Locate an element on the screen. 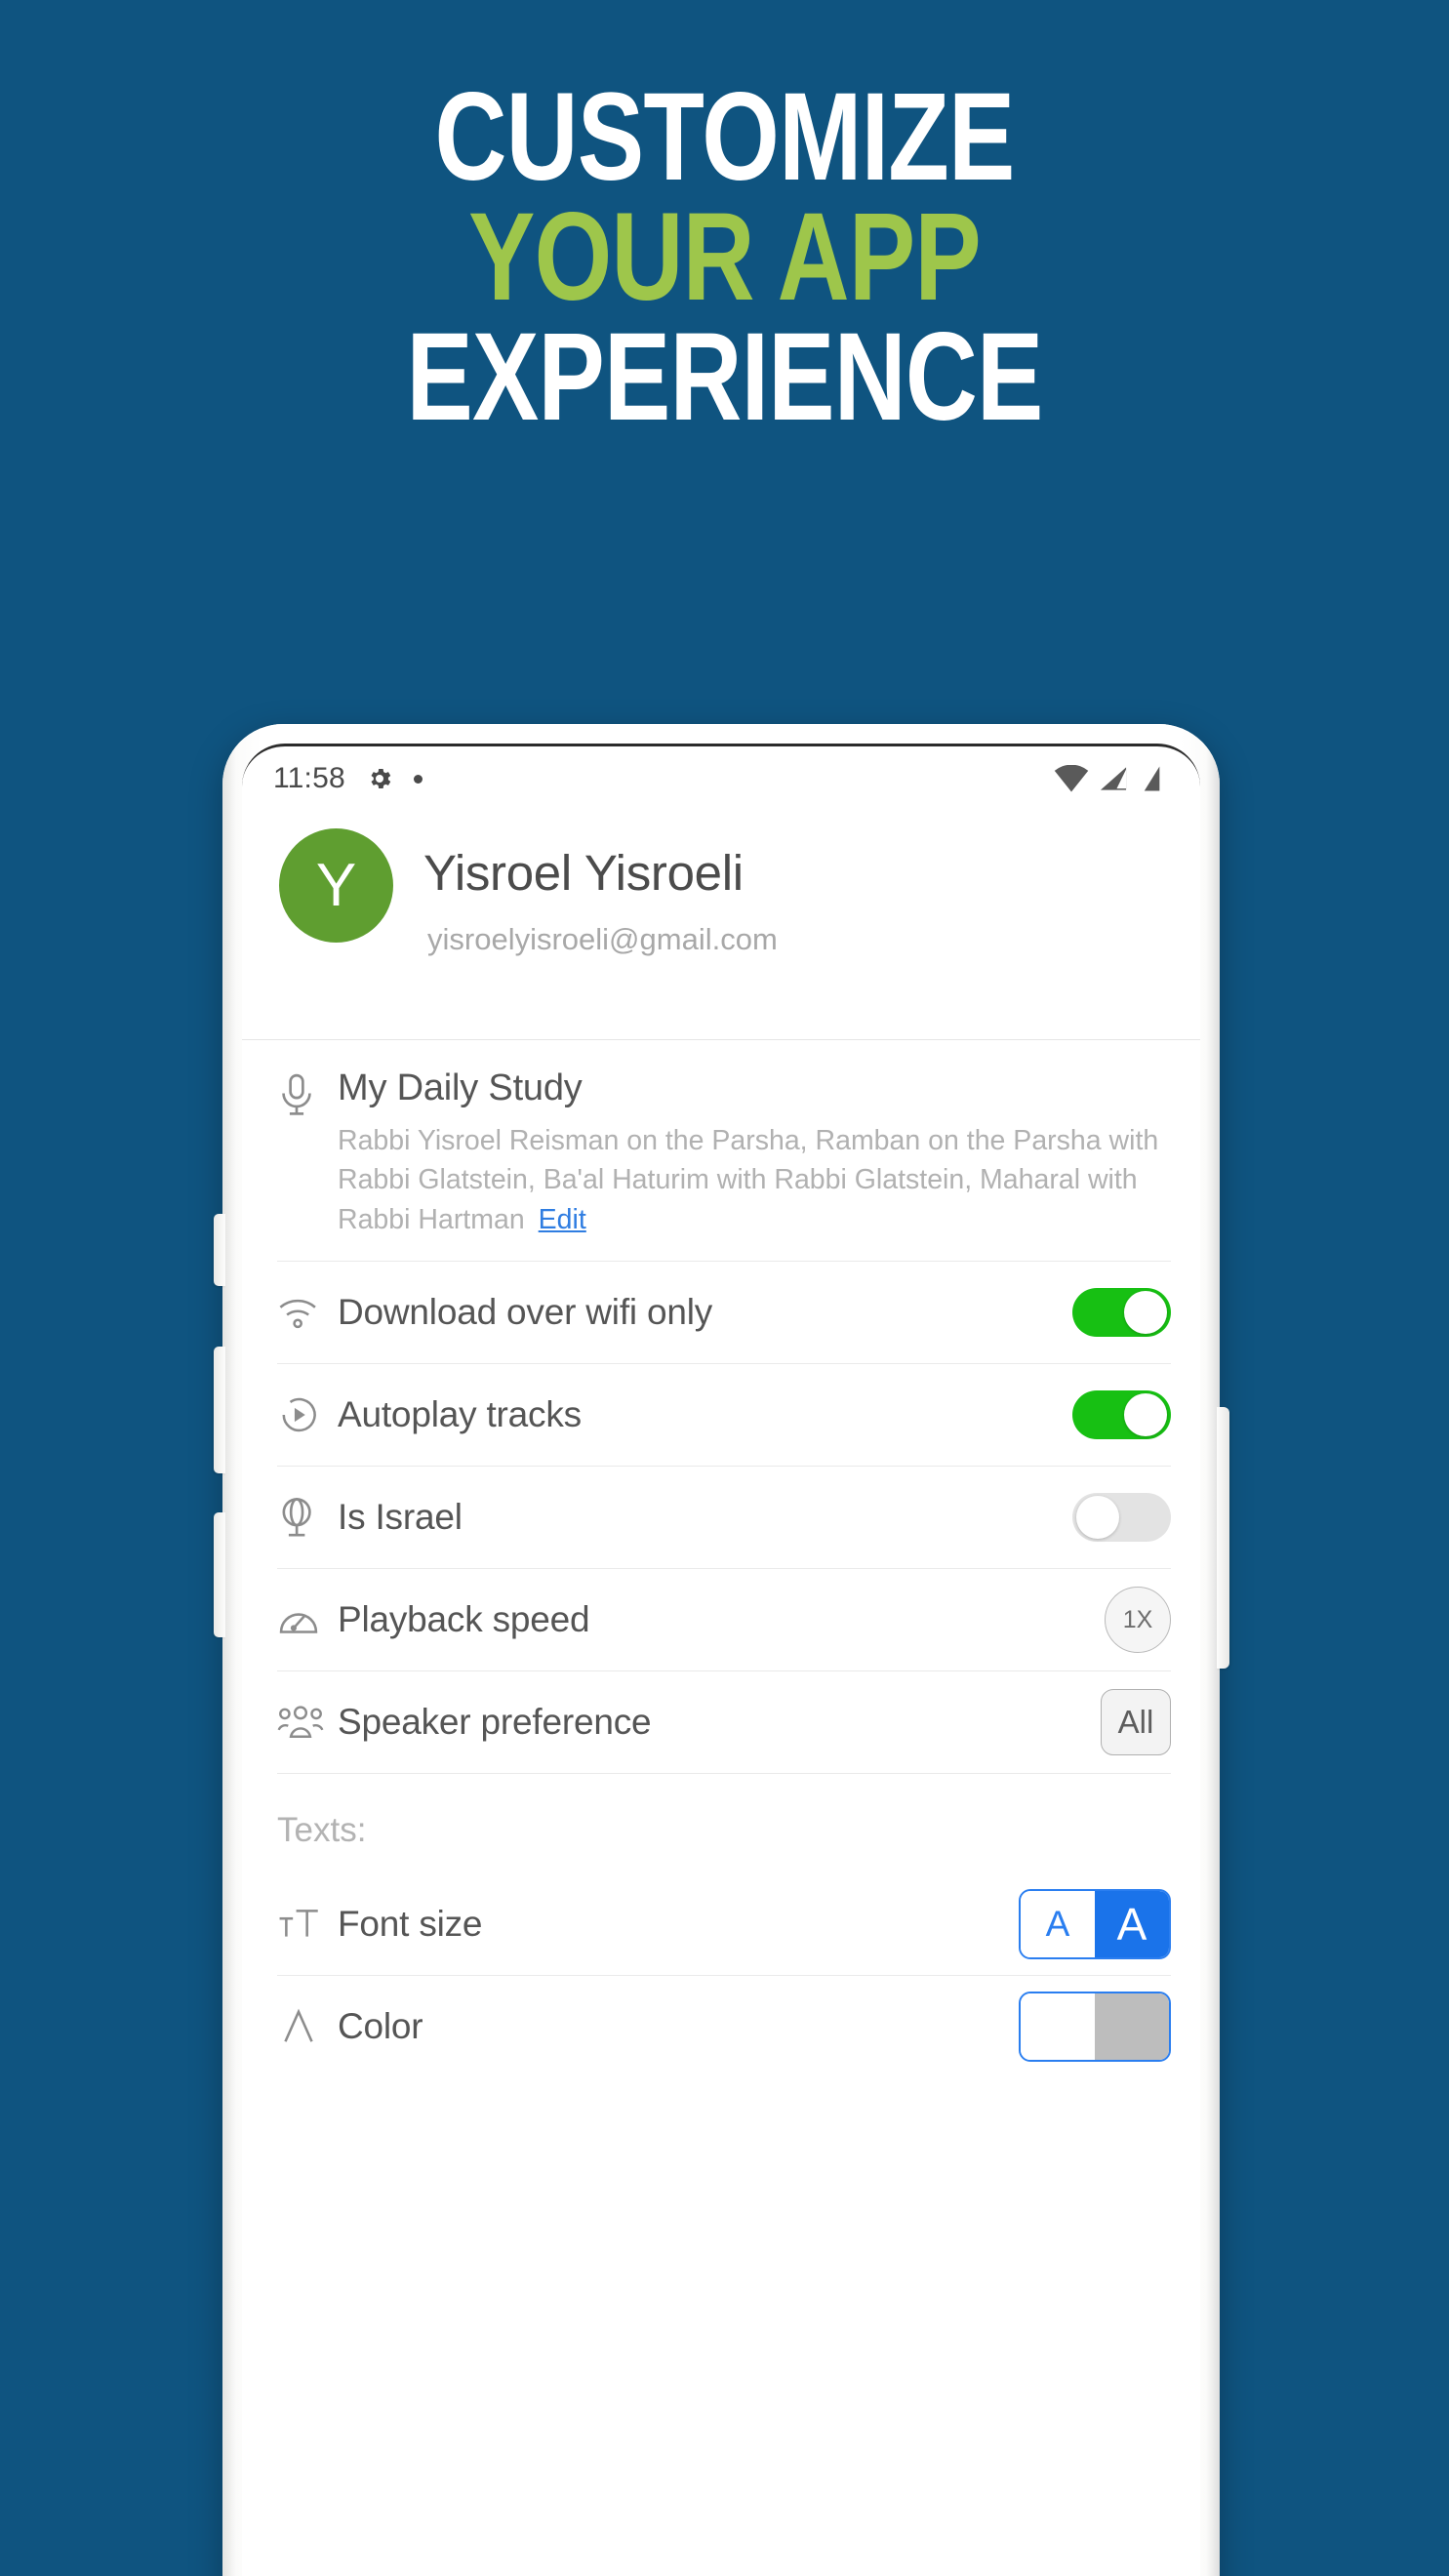 The image size is (1449, 2576). speedometer-icon is located at coordinates (307, 1619).